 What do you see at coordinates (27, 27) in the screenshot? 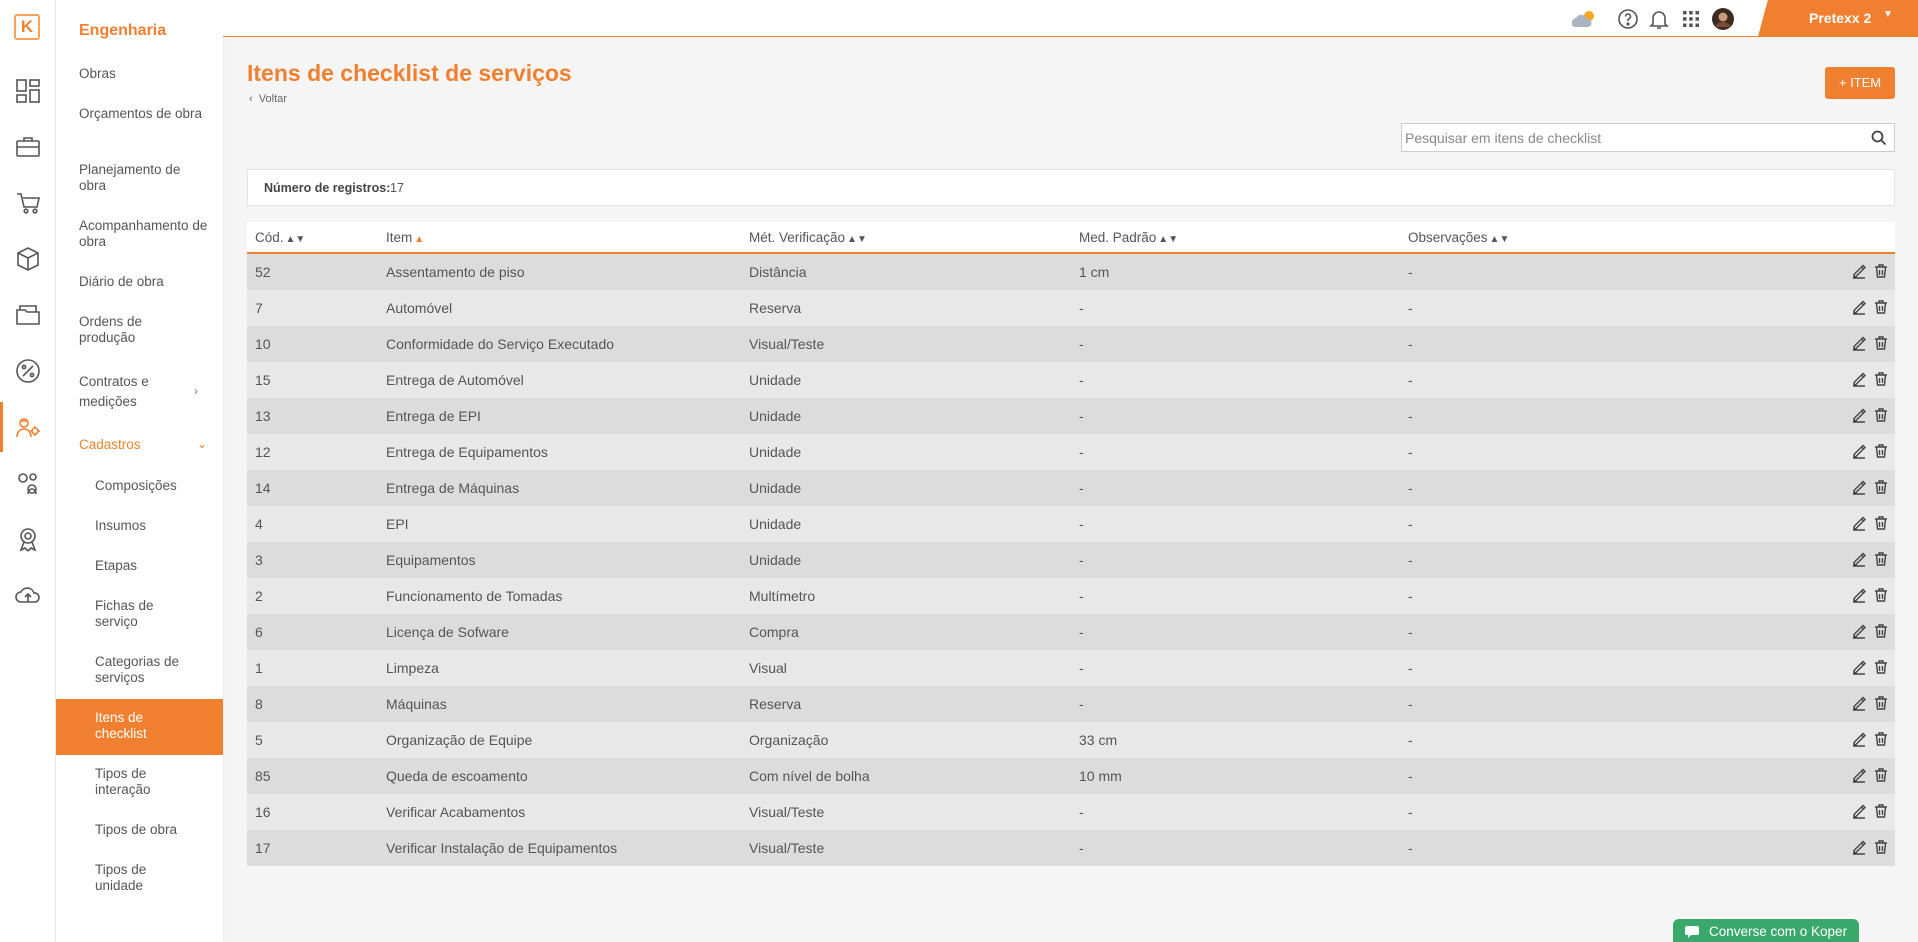
I see `app-logo: K` at bounding box center [27, 27].